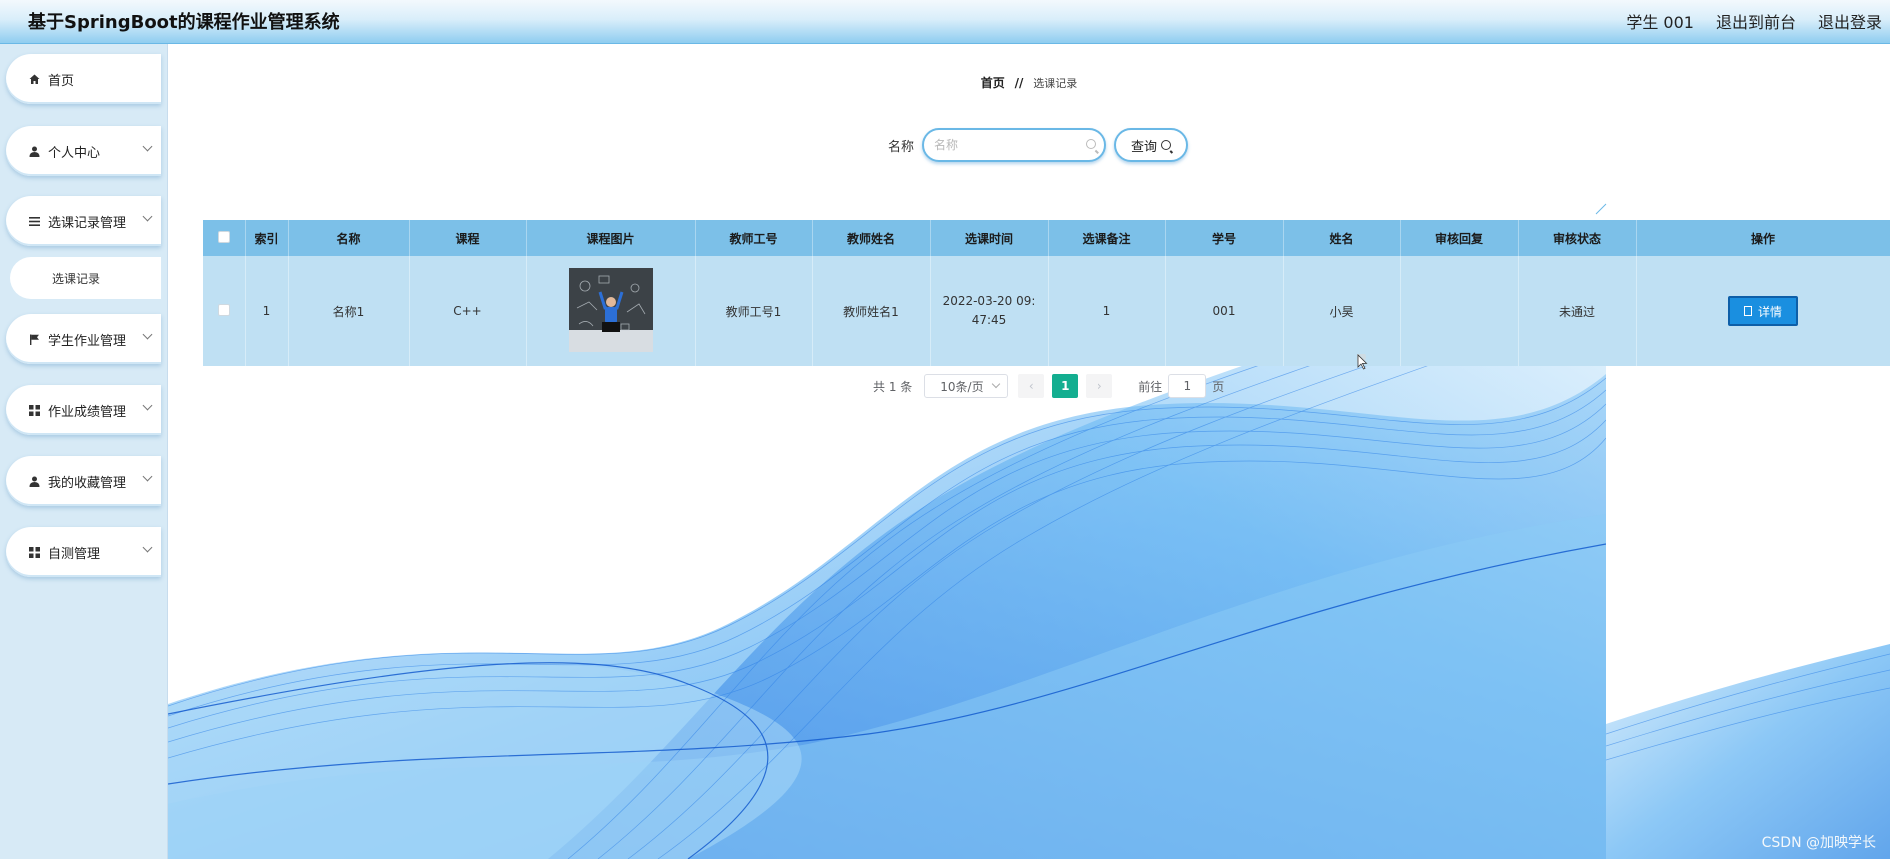  I want to click on cell-actions: 详情, so click(1763, 311).